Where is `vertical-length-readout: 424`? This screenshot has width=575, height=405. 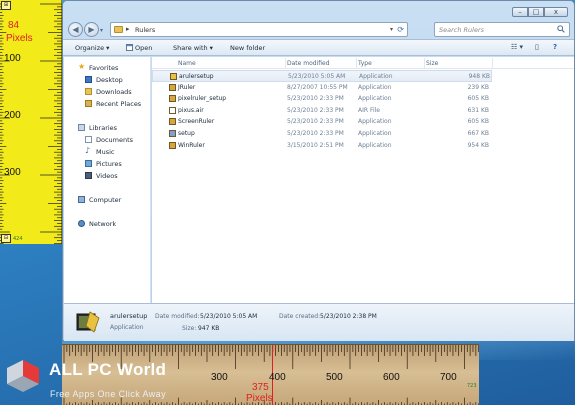
vertical-length-readout: 424 is located at coordinates (18, 239).